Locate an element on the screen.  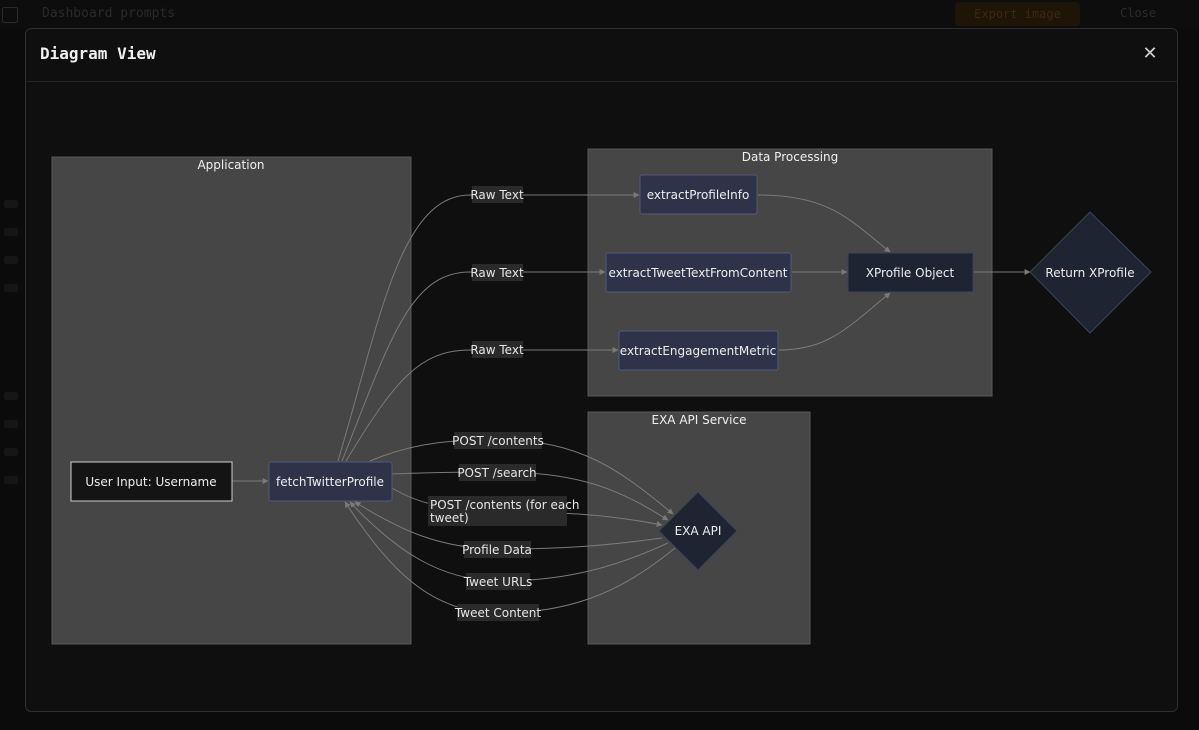
node-extract-tweet-text: extractTweetTextFromContent is located at coordinates (698, 272).